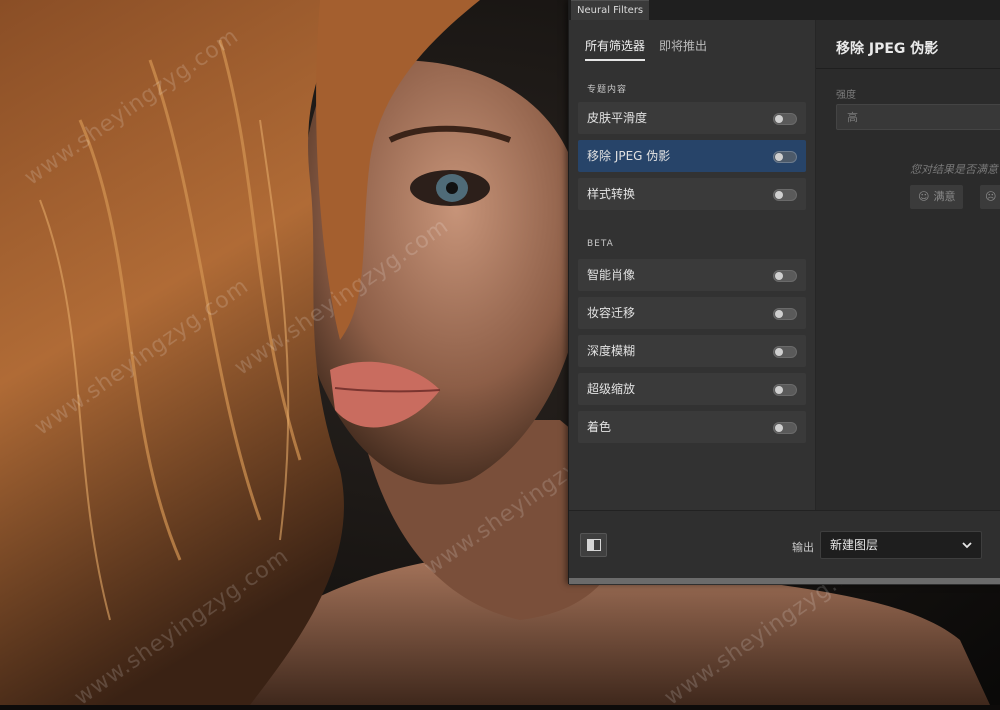  What do you see at coordinates (611, 313) in the screenshot?
I see `filter-item-label: 妆容迁移` at bounding box center [611, 313].